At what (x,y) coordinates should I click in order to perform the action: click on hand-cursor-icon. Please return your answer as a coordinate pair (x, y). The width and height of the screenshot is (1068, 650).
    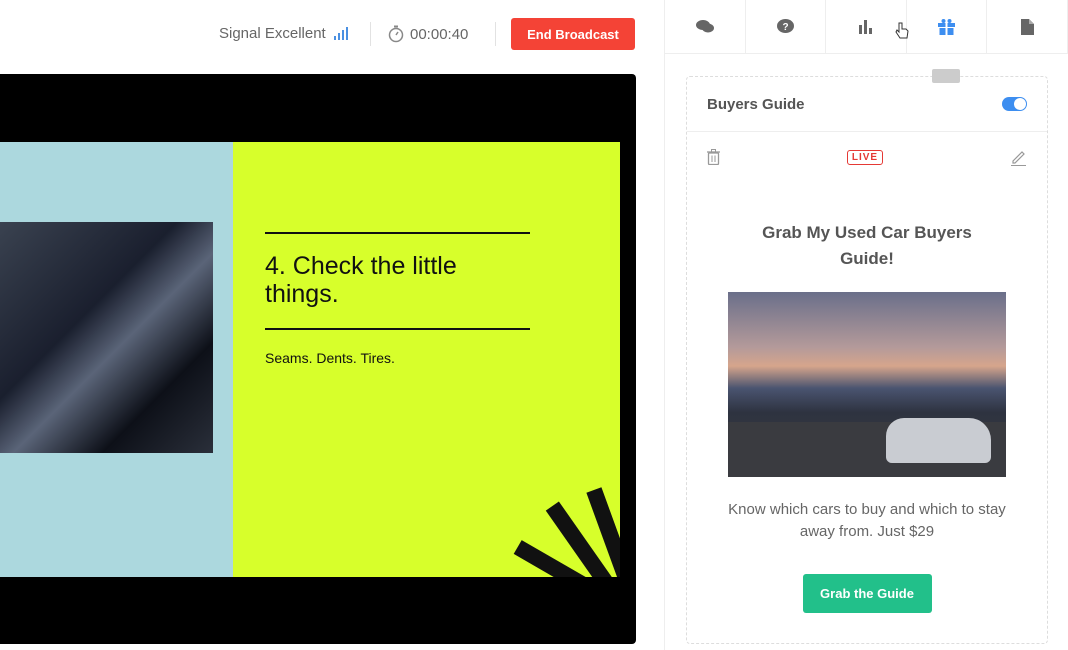
    Looking at the image, I should click on (902, 30).